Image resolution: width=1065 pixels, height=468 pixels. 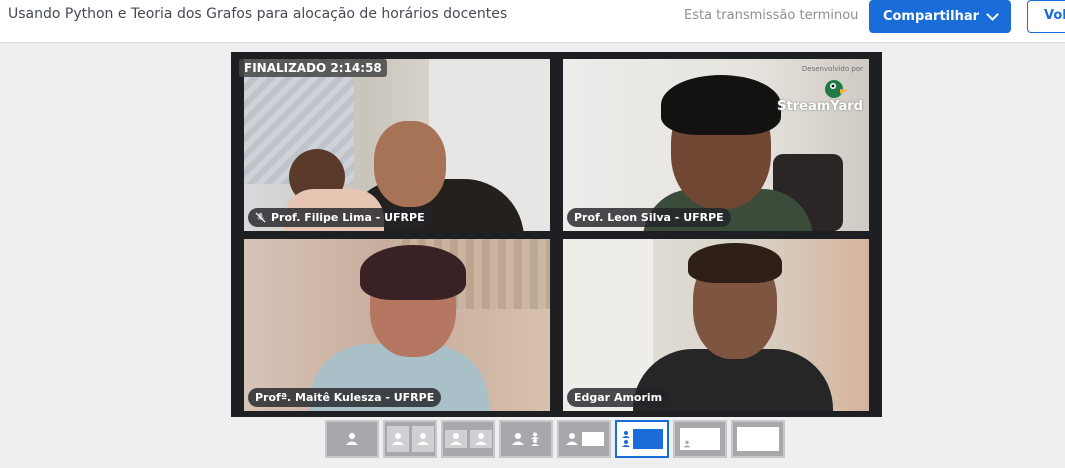 What do you see at coordinates (820, 91) in the screenshot?
I see `streamyard-logo: Desenvolvido por StreamYard` at bounding box center [820, 91].